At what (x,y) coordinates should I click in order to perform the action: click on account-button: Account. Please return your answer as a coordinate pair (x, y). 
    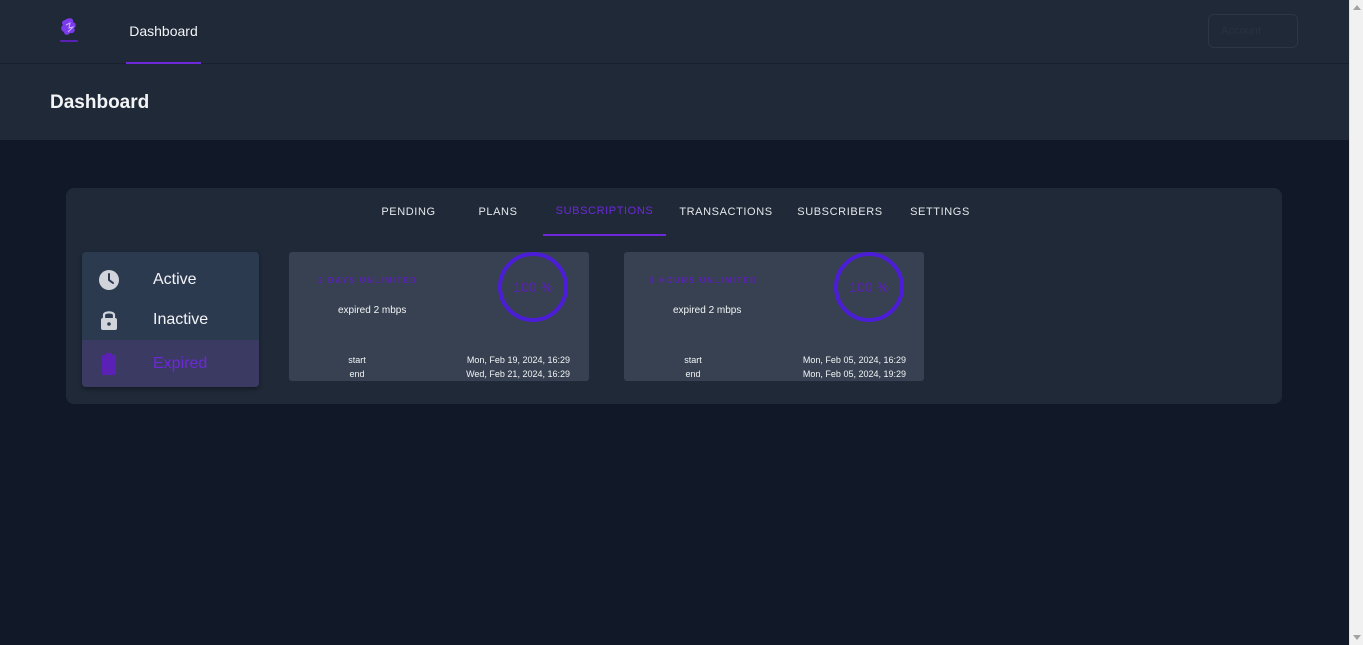
    Looking at the image, I should click on (1253, 31).